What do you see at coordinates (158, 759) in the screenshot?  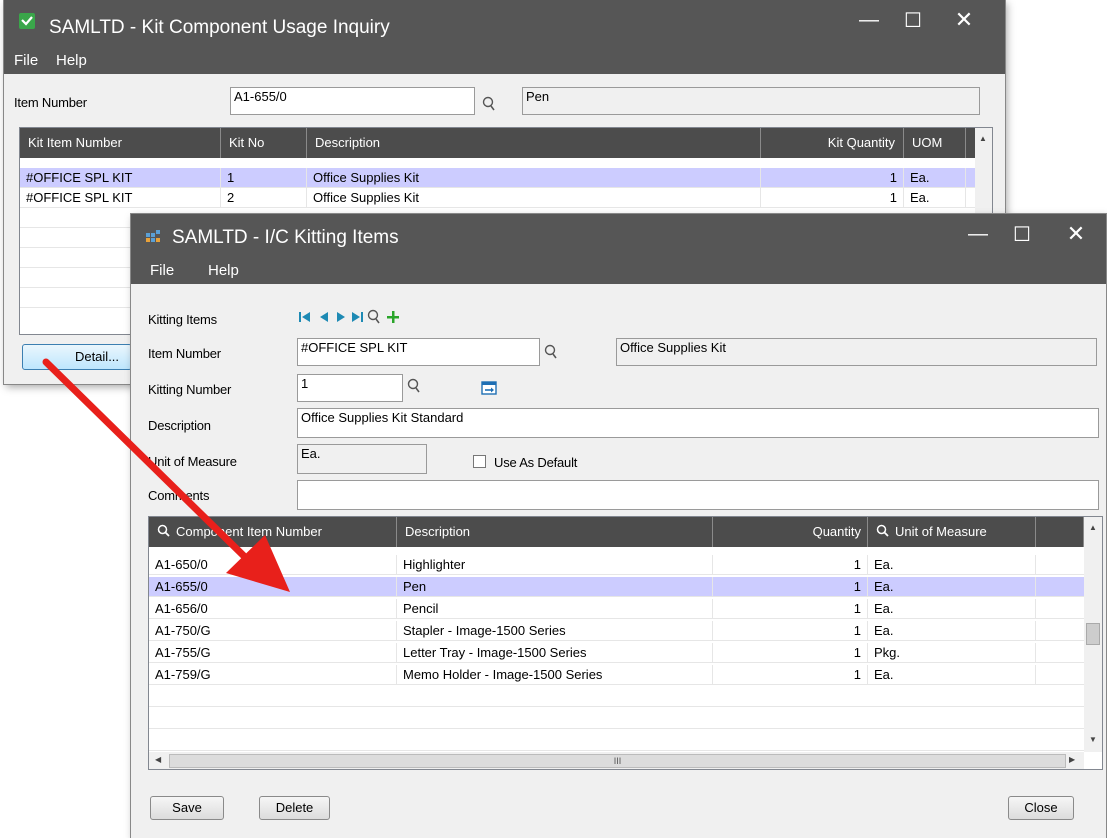 I see `scroll-left-icon: ◀` at bounding box center [158, 759].